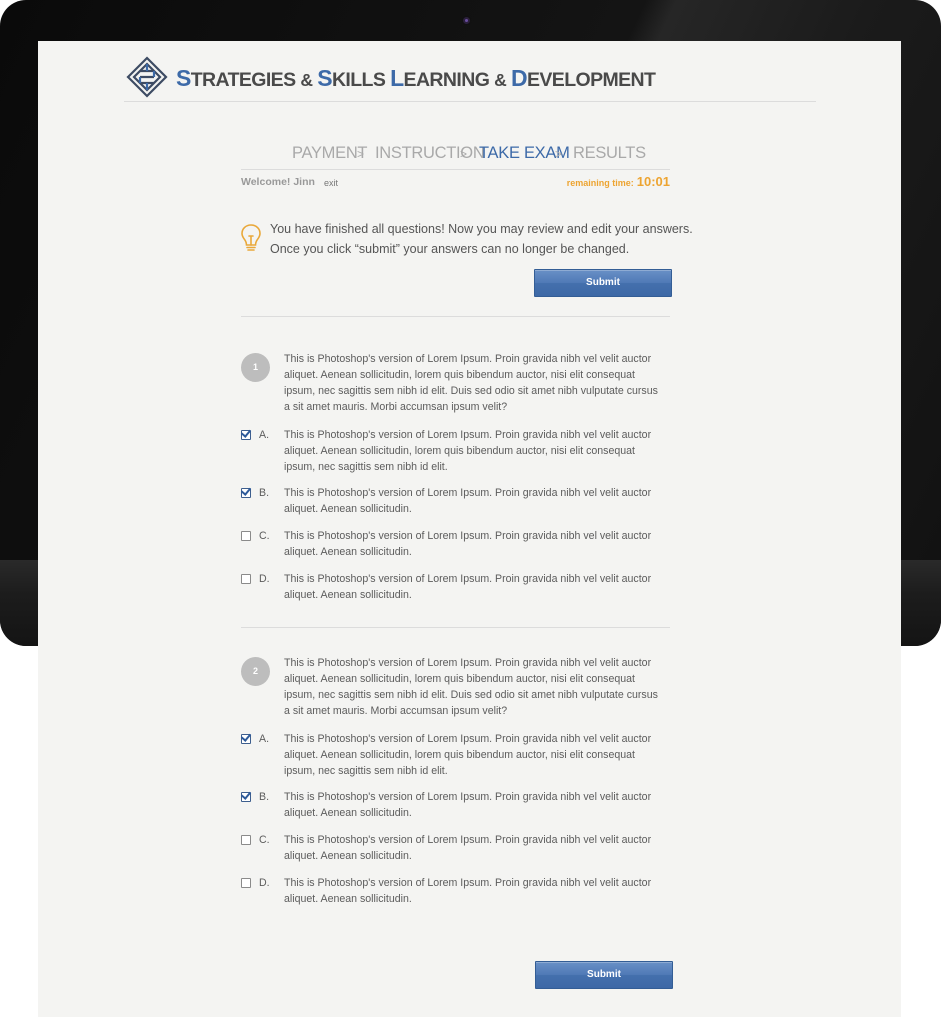 This screenshot has height=1017, width=941. I want to click on brand-word: EARNING, so click(449, 80).